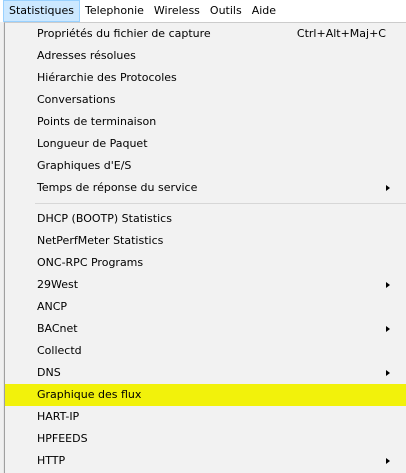 The height and width of the screenshot is (473, 406). I want to click on menu-item-label: DNS, so click(49, 372).